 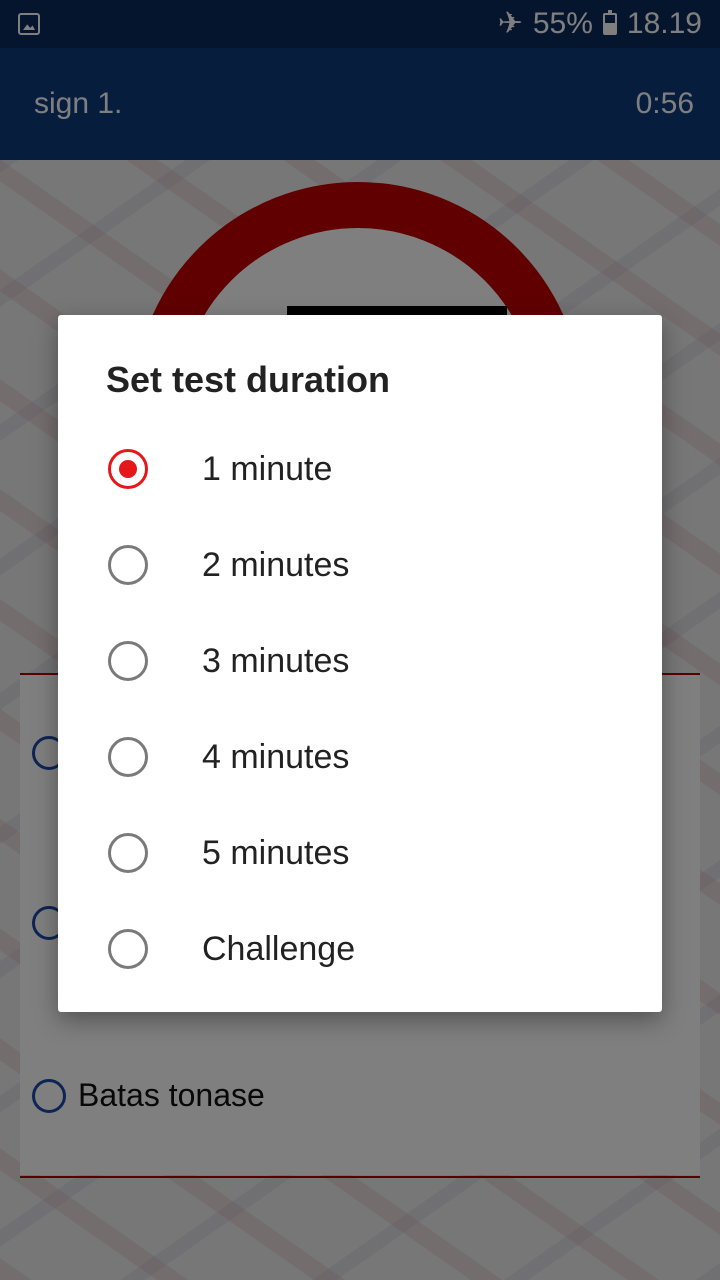 I want to click on choice-label: 2 minutes, so click(x=276, y=564).